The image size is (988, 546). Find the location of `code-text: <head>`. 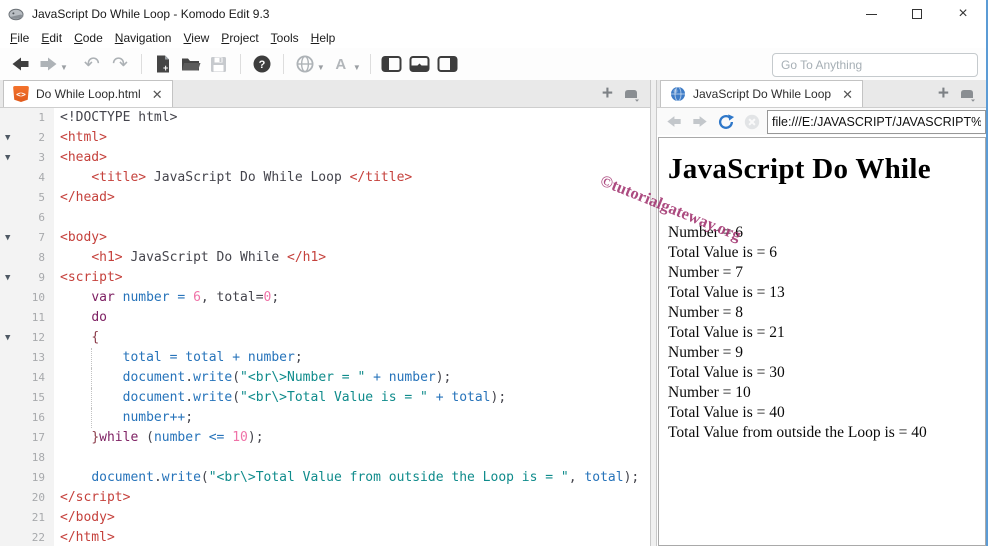

code-text: <head> is located at coordinates (83, 157).